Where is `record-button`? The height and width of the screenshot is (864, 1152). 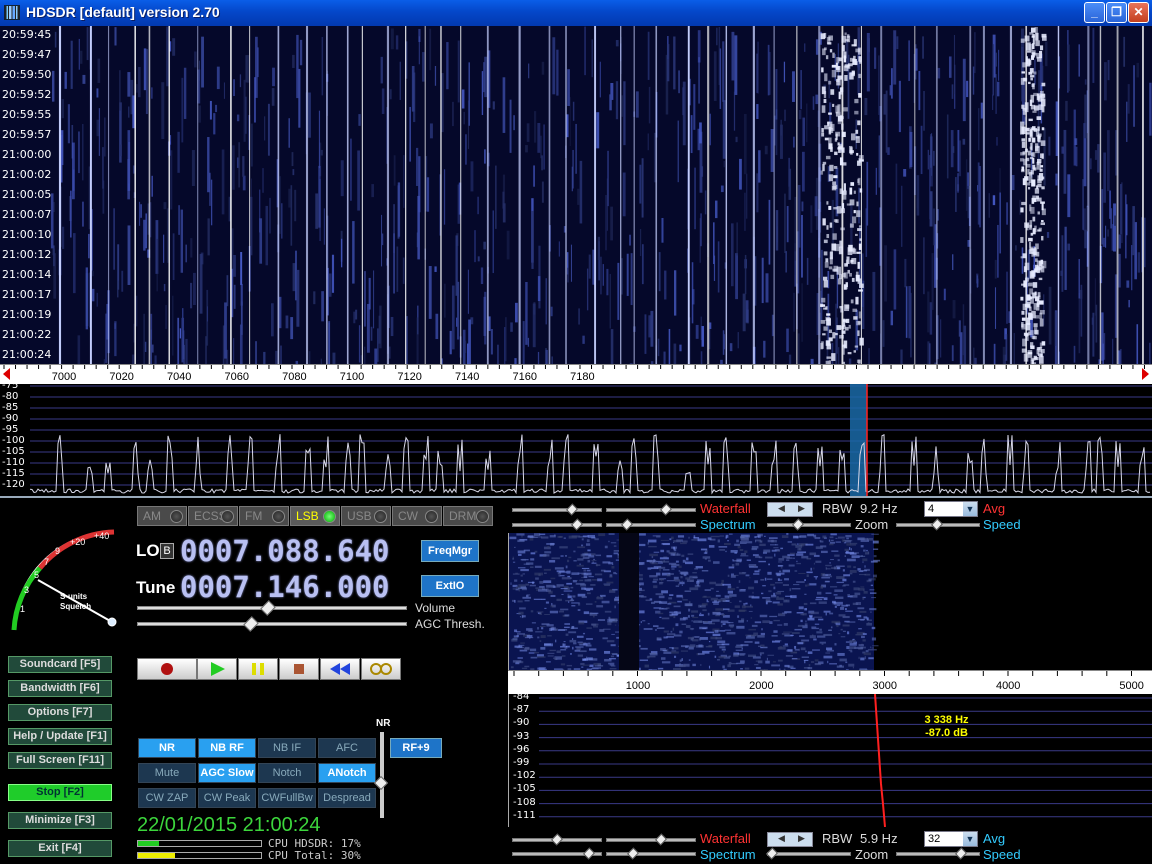
record-button is located at coordinates (167, 669).